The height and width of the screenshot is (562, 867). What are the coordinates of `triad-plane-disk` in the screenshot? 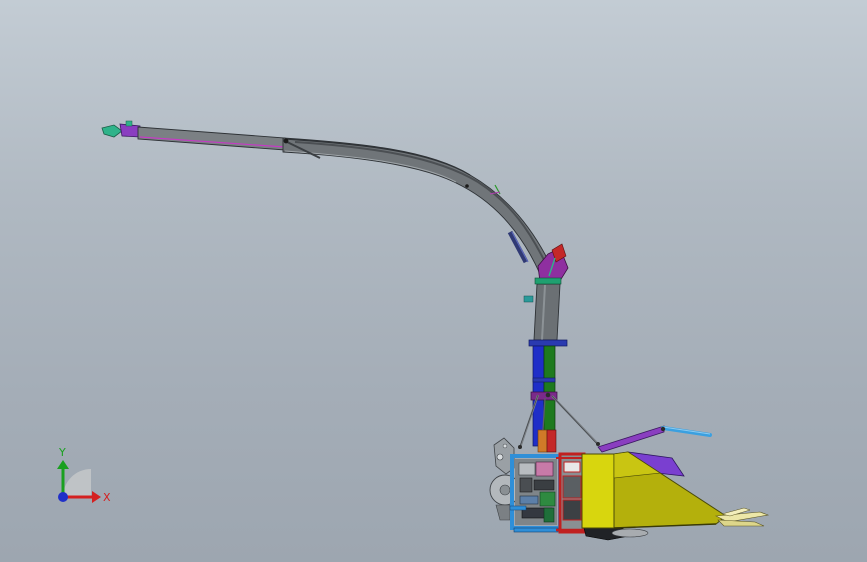 It's located at (77, 483).